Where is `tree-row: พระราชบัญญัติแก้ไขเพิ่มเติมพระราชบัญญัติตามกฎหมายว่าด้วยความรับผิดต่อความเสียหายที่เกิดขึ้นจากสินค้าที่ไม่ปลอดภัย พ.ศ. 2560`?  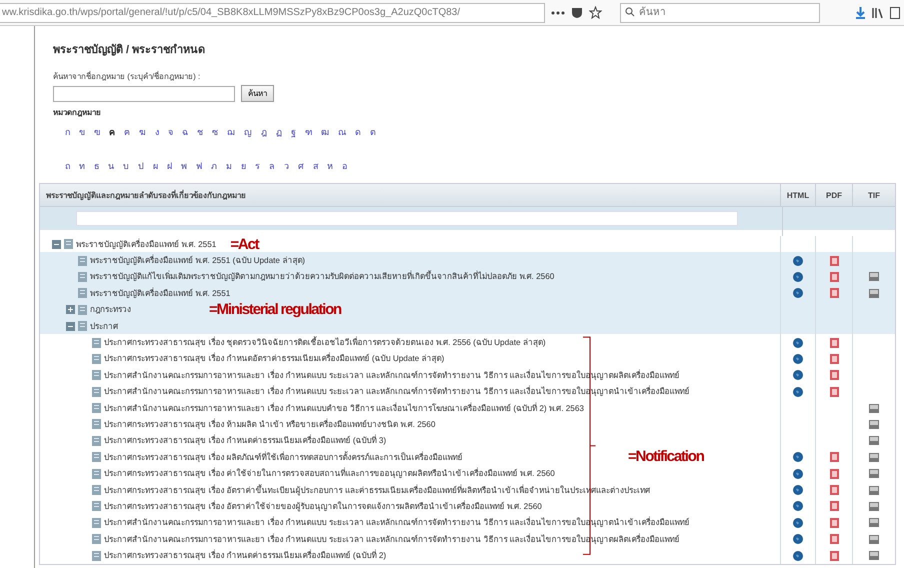 tree-row: พระราชบัญญัติแก้ไขเพิ่มเติมพระราชบัญญัติตามกฎหมายว่าด้วยความรับผิดต่อความเสียหายที่เกิดขึ้นจากสินค้าที่ไม่ปลอดภัย พ.ศ. 2560 is located at coordinates (467, 277).